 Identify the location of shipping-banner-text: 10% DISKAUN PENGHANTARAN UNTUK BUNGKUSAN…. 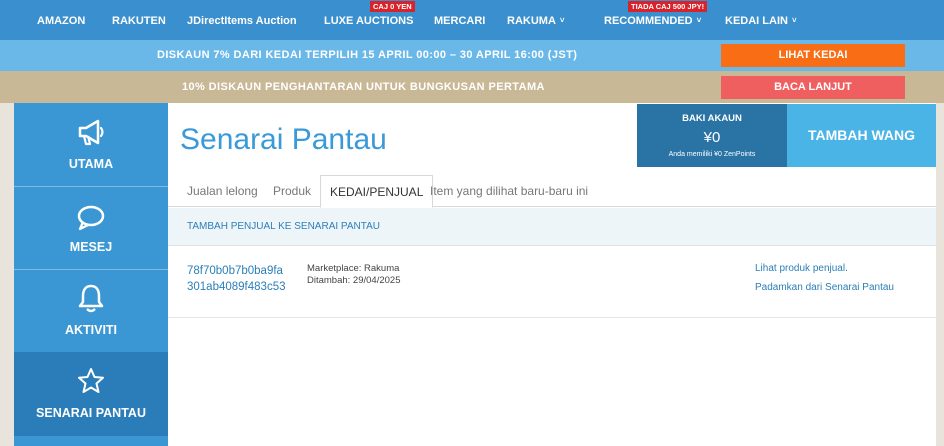
(363, 87).